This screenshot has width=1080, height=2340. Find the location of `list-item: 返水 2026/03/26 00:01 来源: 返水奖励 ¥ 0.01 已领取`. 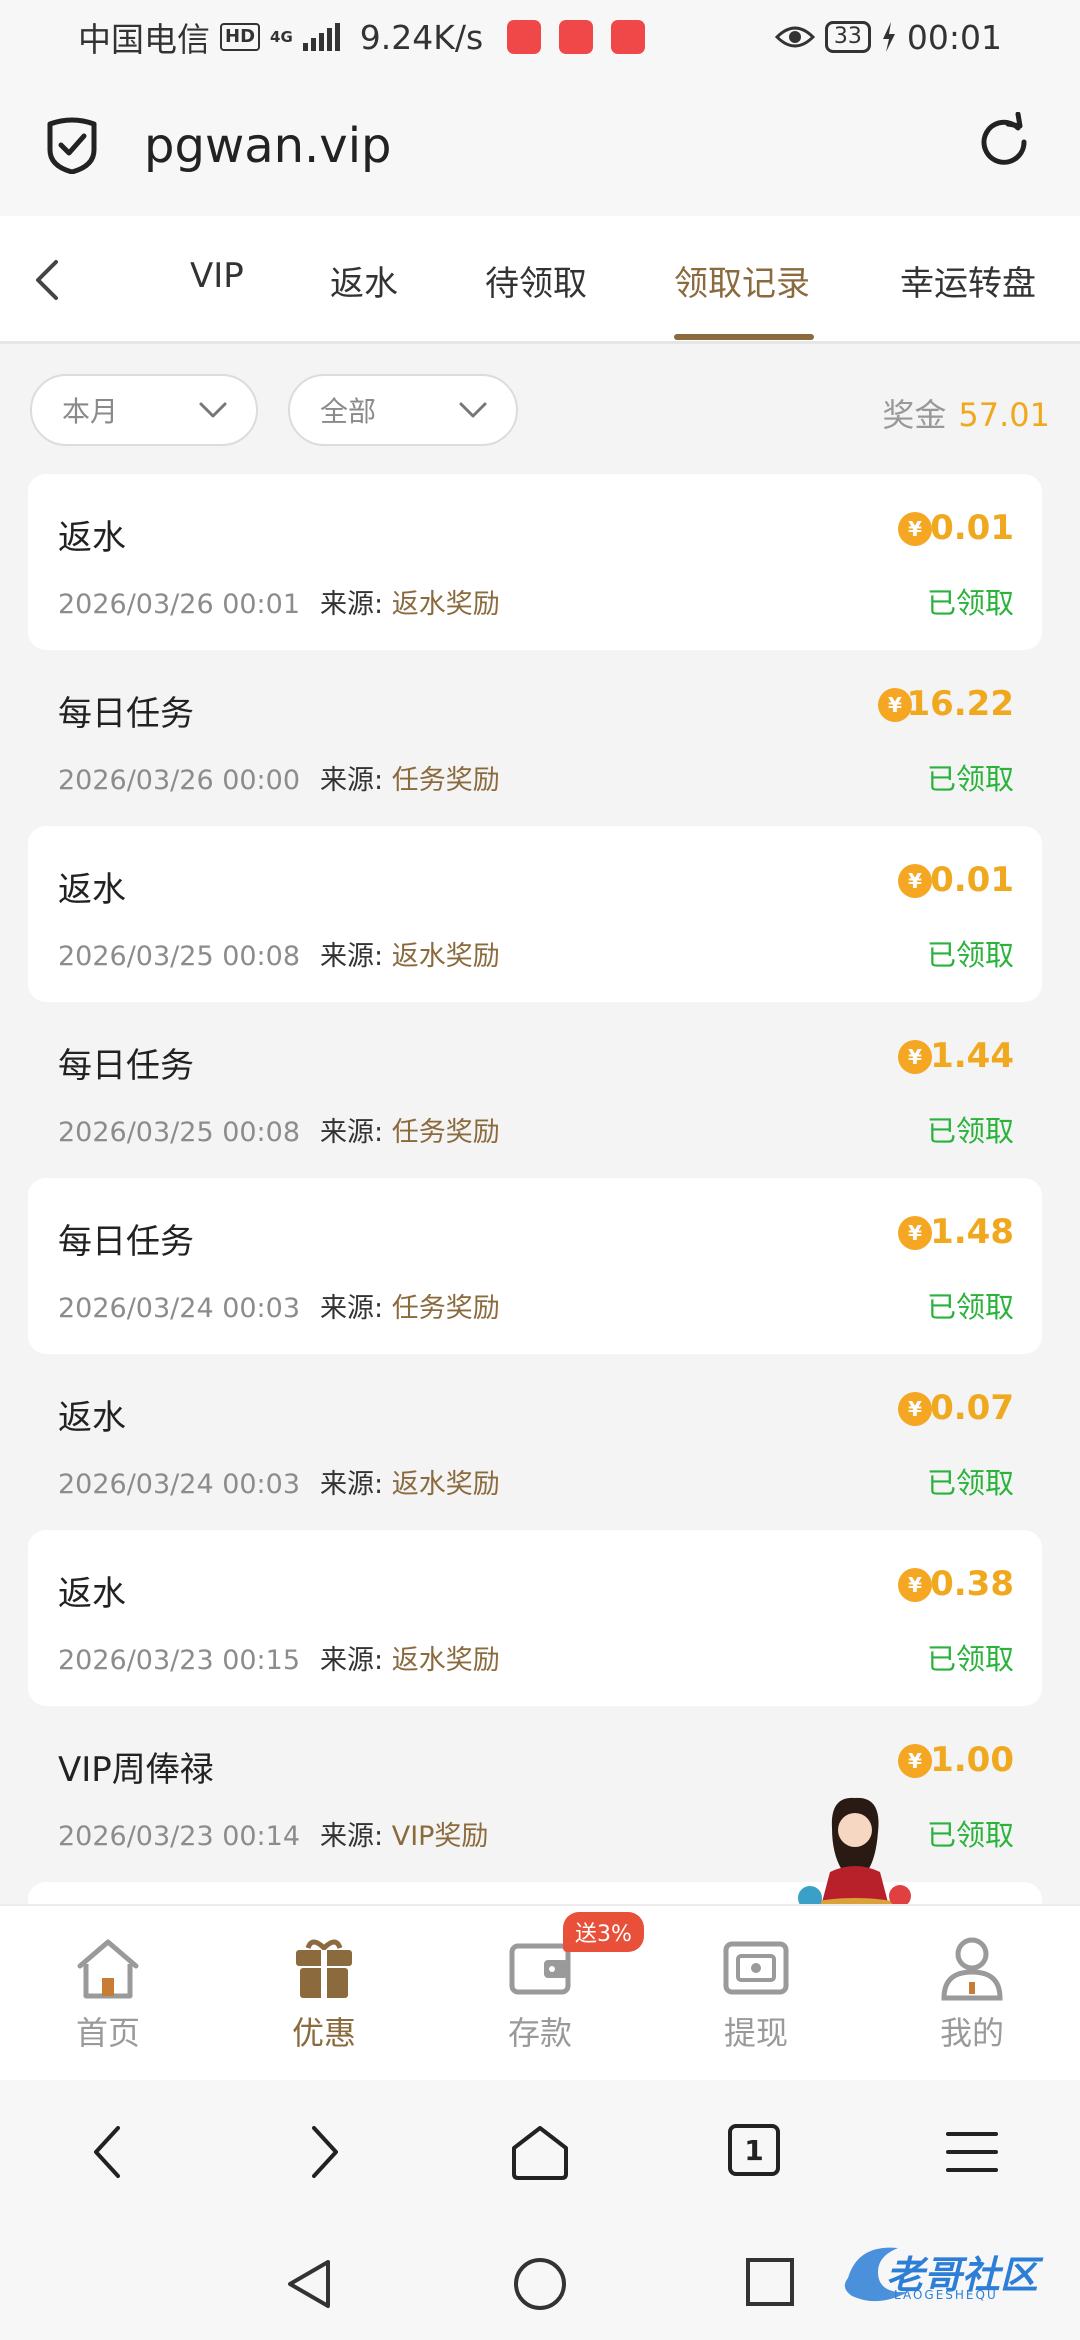

list-item: 返水 2026/03/26 00:01 来源: 返水奖励 ¥ 0.01 已领取 is located at coordinates (535, 562).